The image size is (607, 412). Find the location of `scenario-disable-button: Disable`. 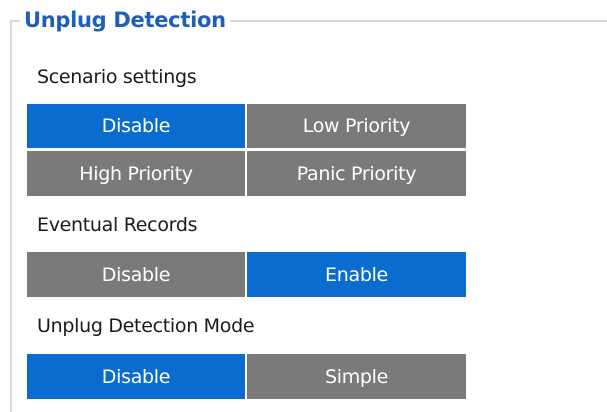

scenario-disable-button: Disable is located at coordinates (136, 126).